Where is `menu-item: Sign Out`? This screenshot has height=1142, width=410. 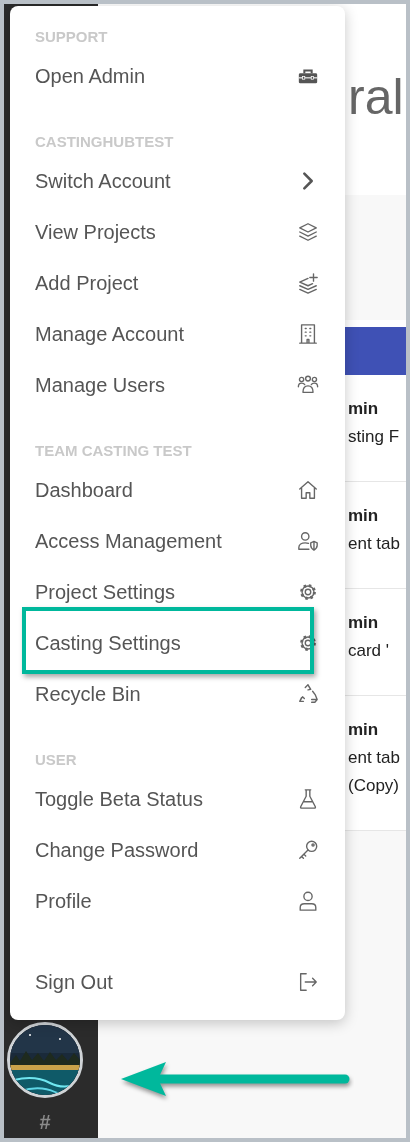
menu-item: Sign Out is located at coordinates (177, 981).